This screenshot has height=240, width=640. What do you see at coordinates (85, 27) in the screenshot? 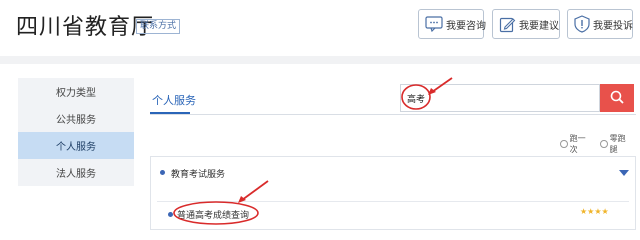
I see `site-title: 四川省教育厅` at bounding box center [85, 27].